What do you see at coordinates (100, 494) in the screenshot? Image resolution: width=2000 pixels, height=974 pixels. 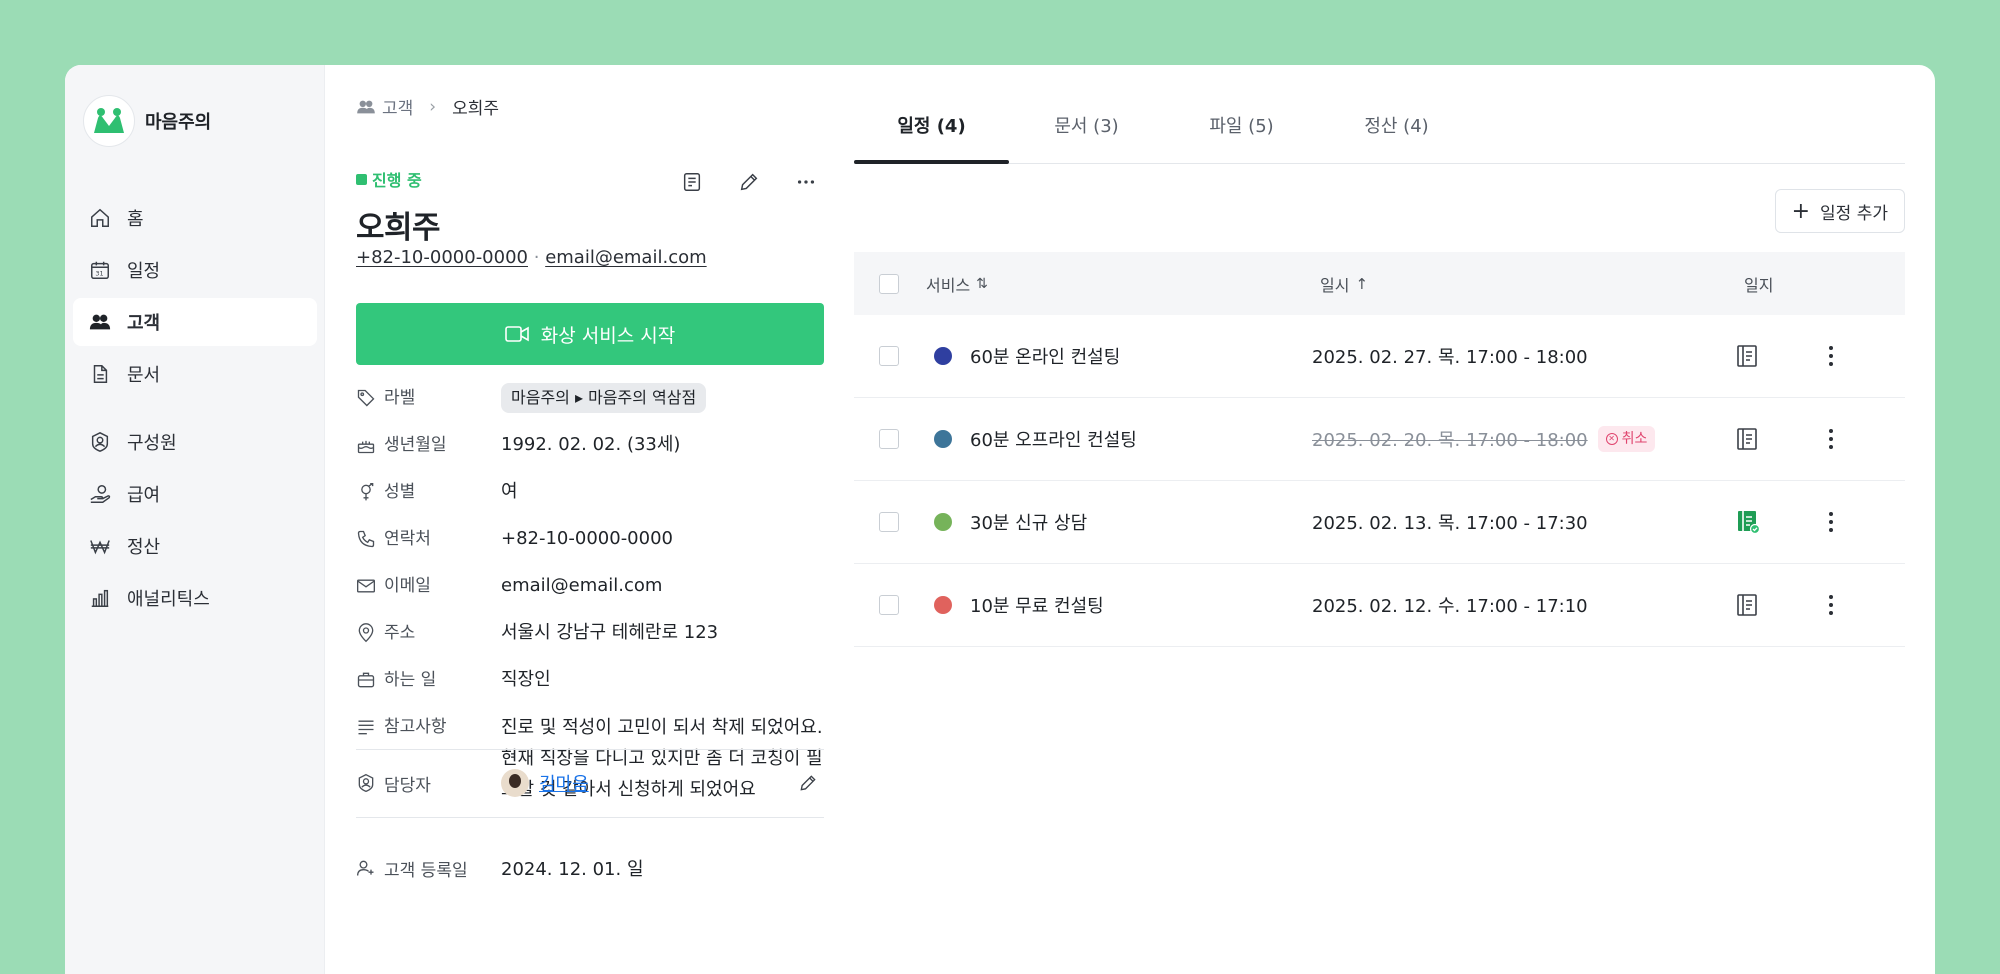 I see `salary-hand-icon` at bounding box center [100, 494].